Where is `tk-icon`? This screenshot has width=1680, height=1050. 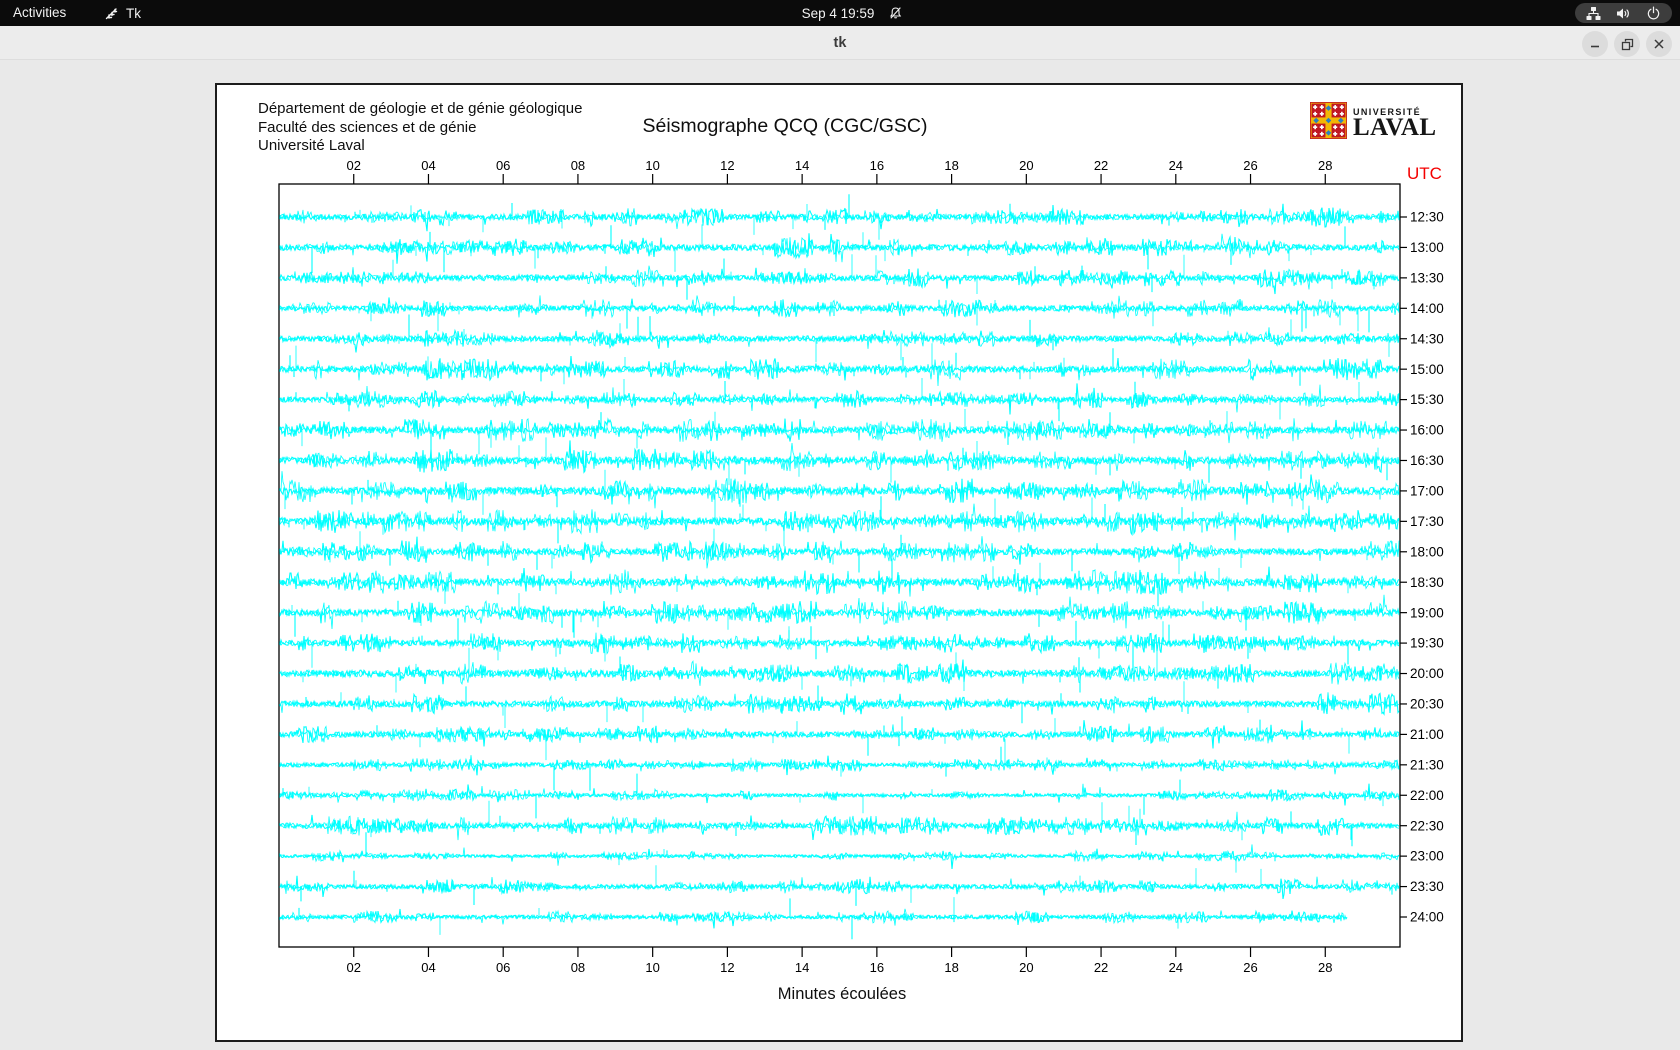 tk-icon is located at coordinates (111, 13).